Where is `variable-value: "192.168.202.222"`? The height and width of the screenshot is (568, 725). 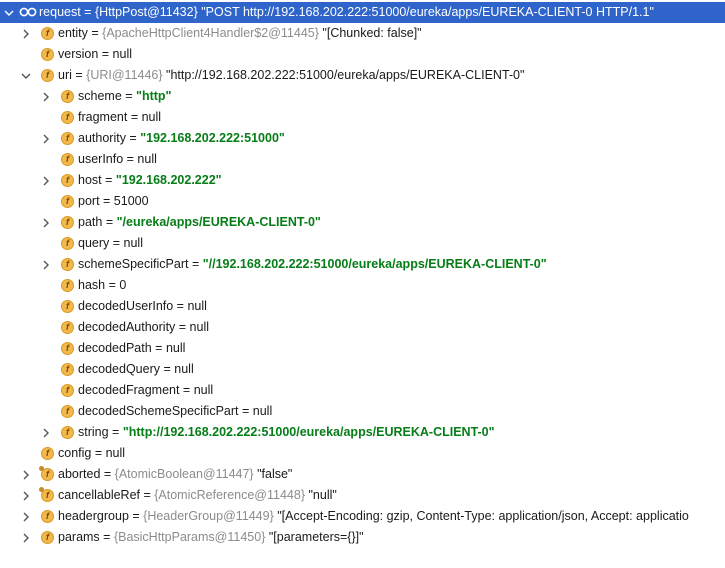
variable-value: "192.168.202.222" is located at coordinates (168, 180).